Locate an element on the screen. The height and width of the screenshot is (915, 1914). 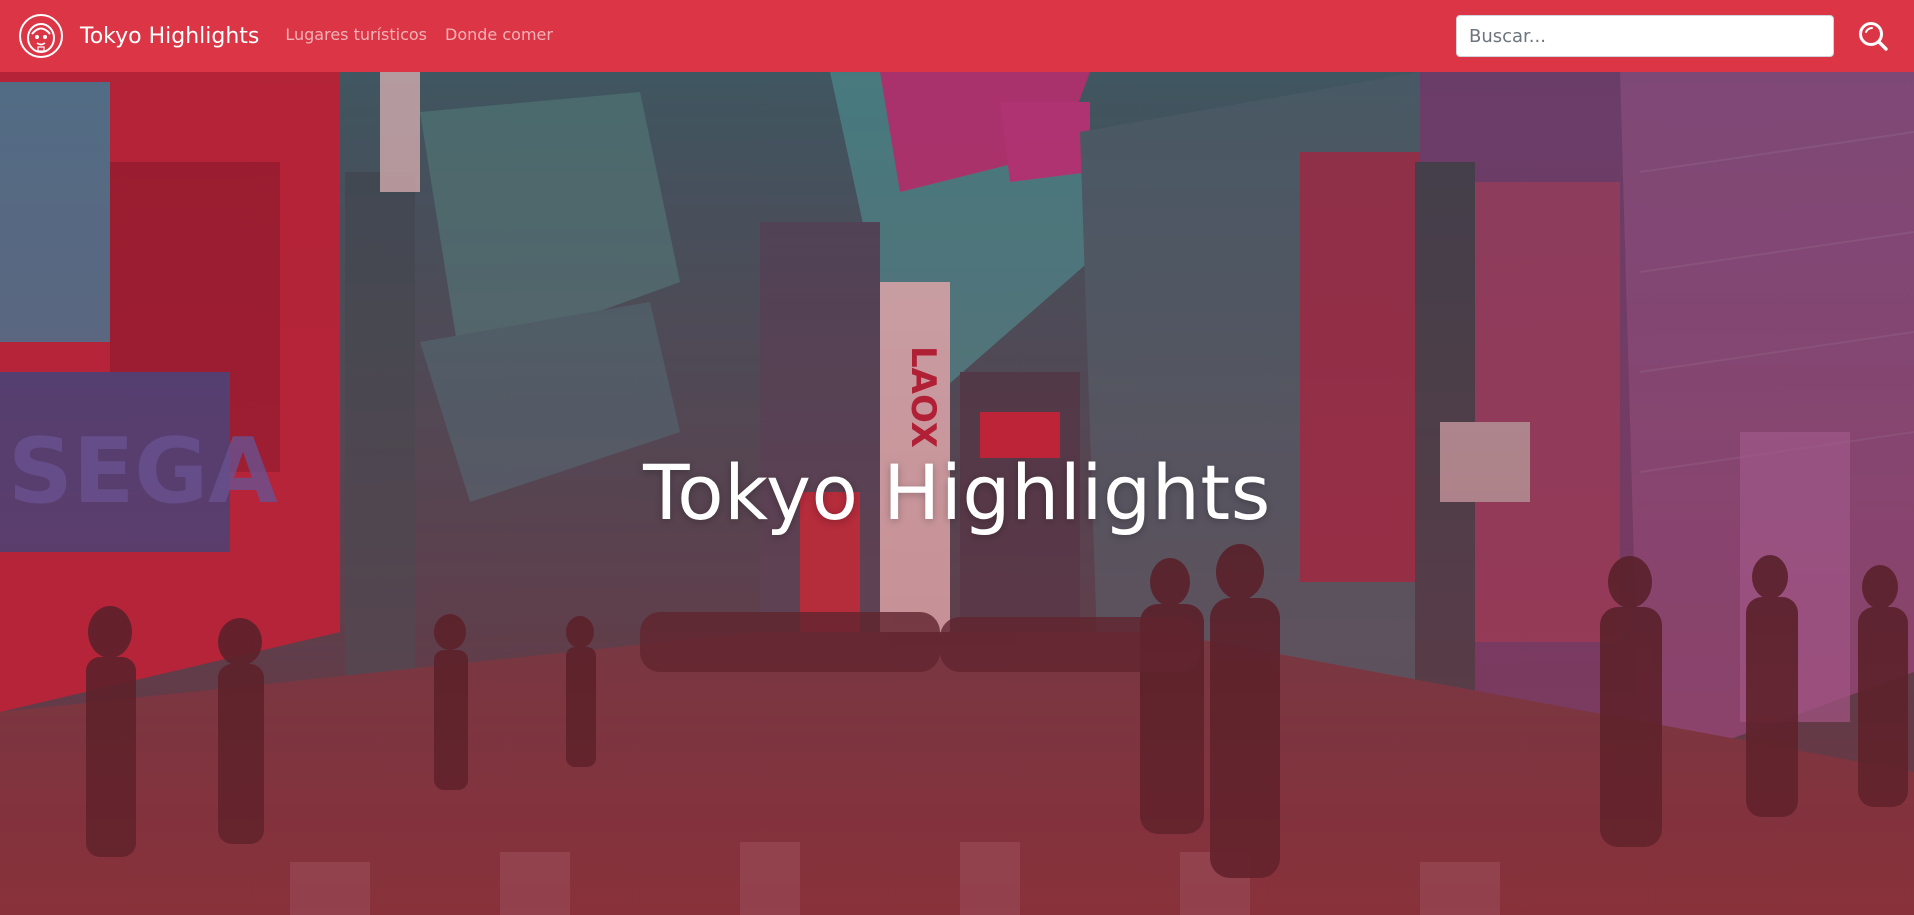
brand-title: Tokyo Highlights is located at coordinates (169, 36).